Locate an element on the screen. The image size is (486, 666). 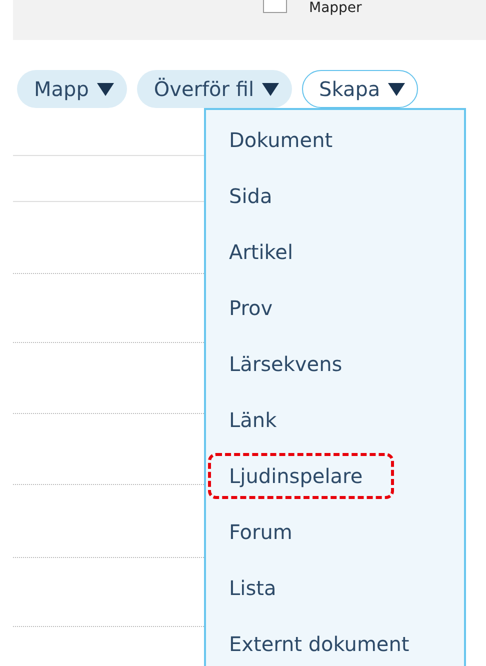
menu-item: Externt dokument is located at coordinates (335, 641).